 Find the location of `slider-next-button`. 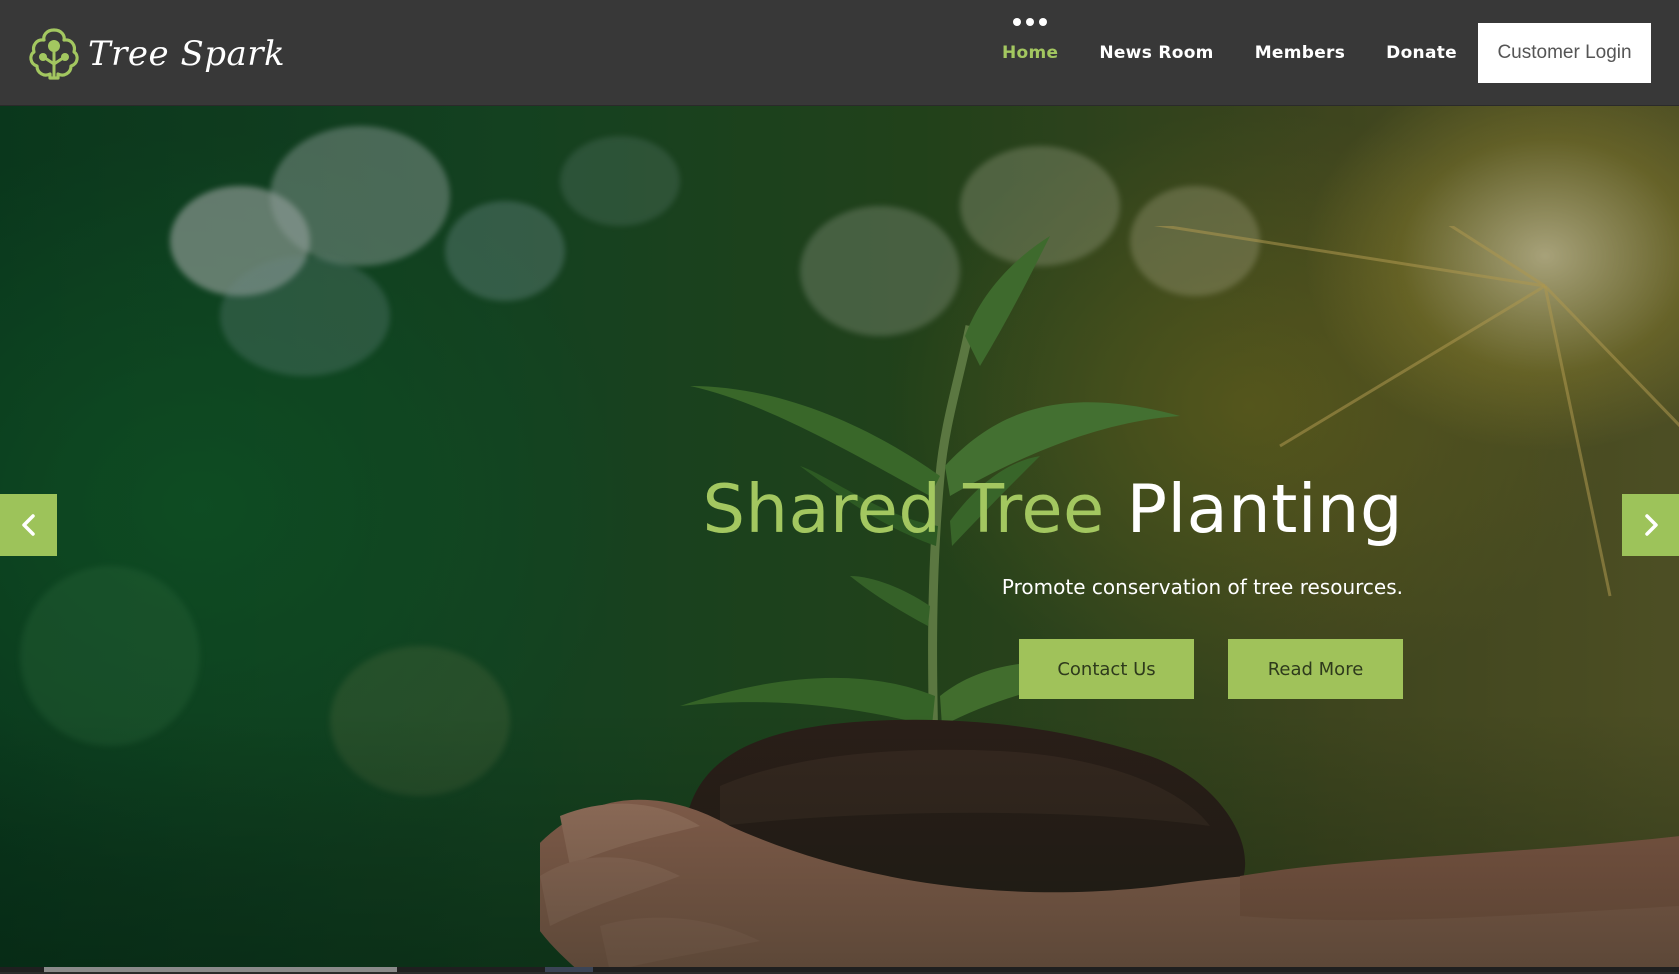

slider-next-button is located at coordinates (1650, 525).